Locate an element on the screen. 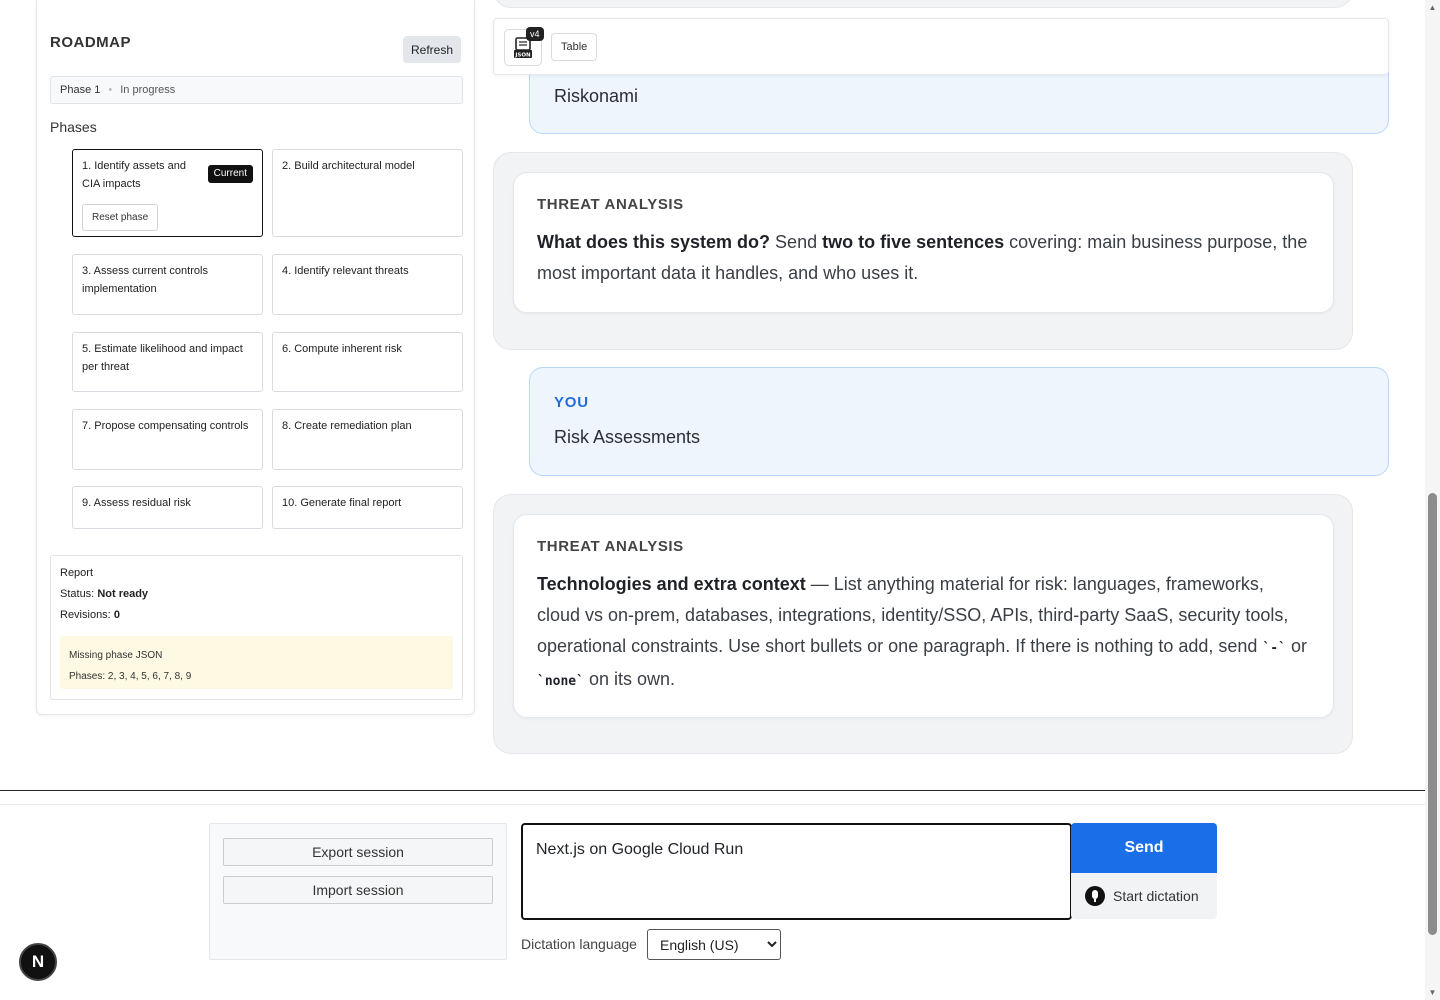  ai-text: on its own. is located at coordinates (629, 679).